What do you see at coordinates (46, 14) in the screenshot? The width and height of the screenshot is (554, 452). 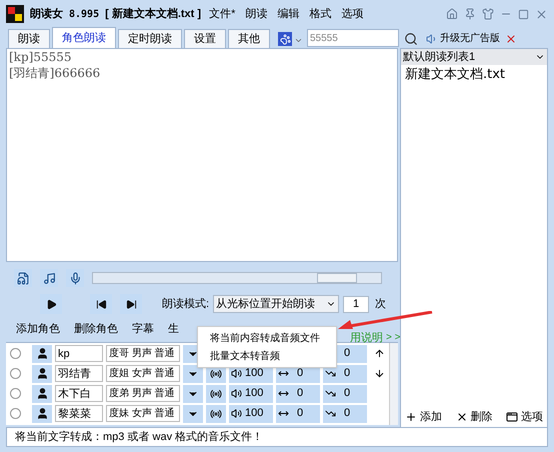 I see `app-name: 朗读女` at bounding box center [46, 14].